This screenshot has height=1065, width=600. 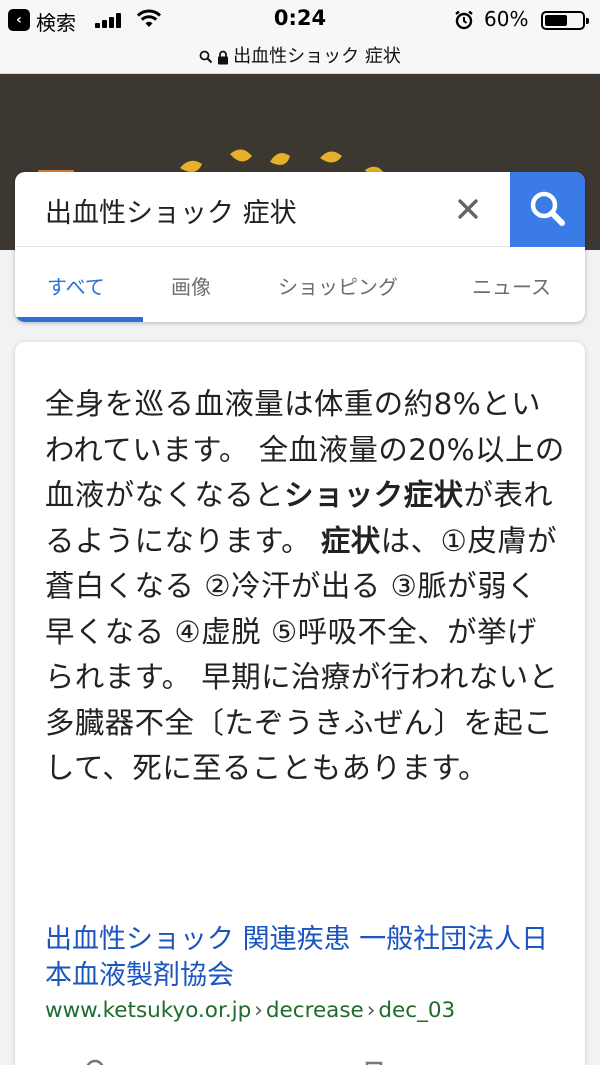 I want to click on snippet-highlight: ショック症状, so click(x=374, y=495).